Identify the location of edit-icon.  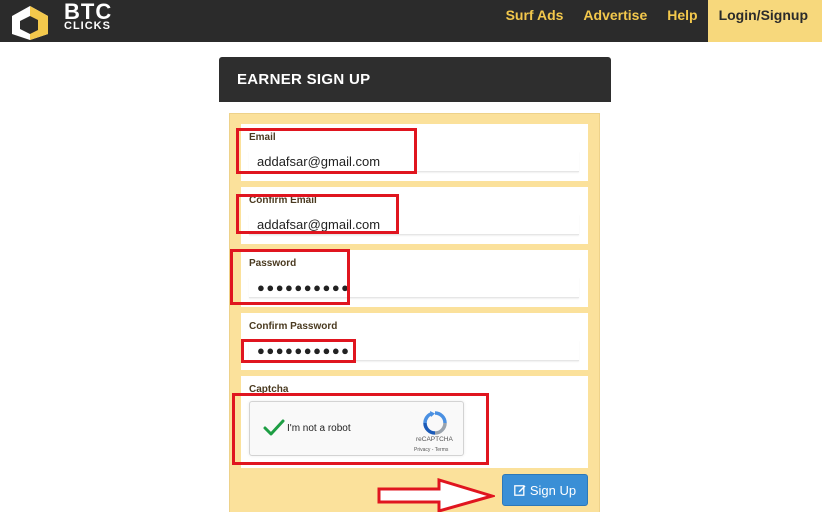
(520, 490).